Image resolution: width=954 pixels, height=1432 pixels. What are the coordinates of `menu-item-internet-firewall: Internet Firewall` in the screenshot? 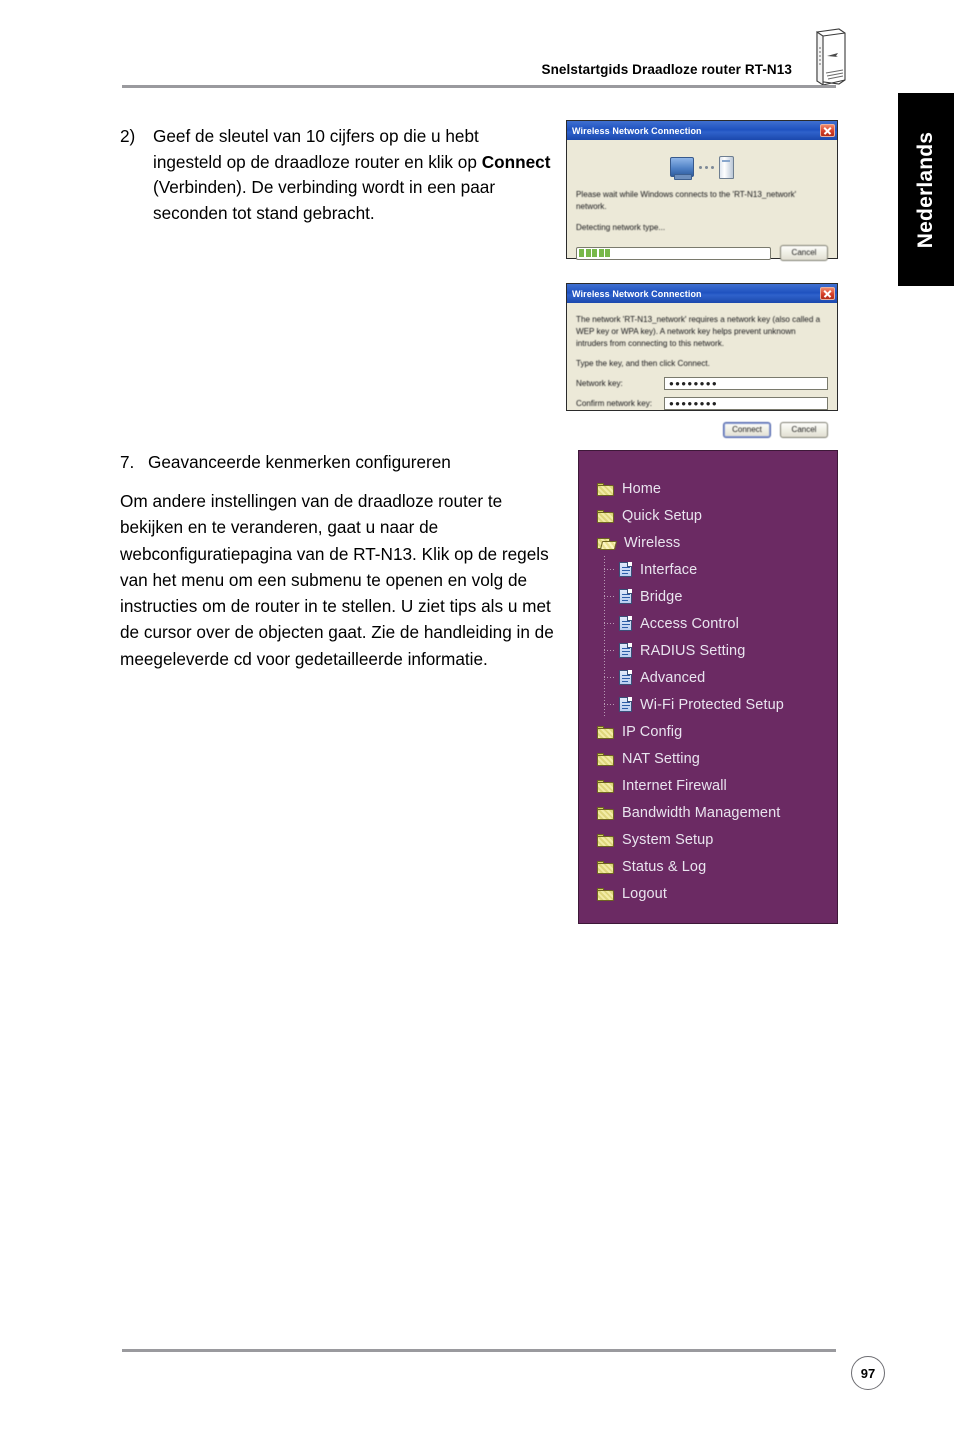 It's located at (717, 785).